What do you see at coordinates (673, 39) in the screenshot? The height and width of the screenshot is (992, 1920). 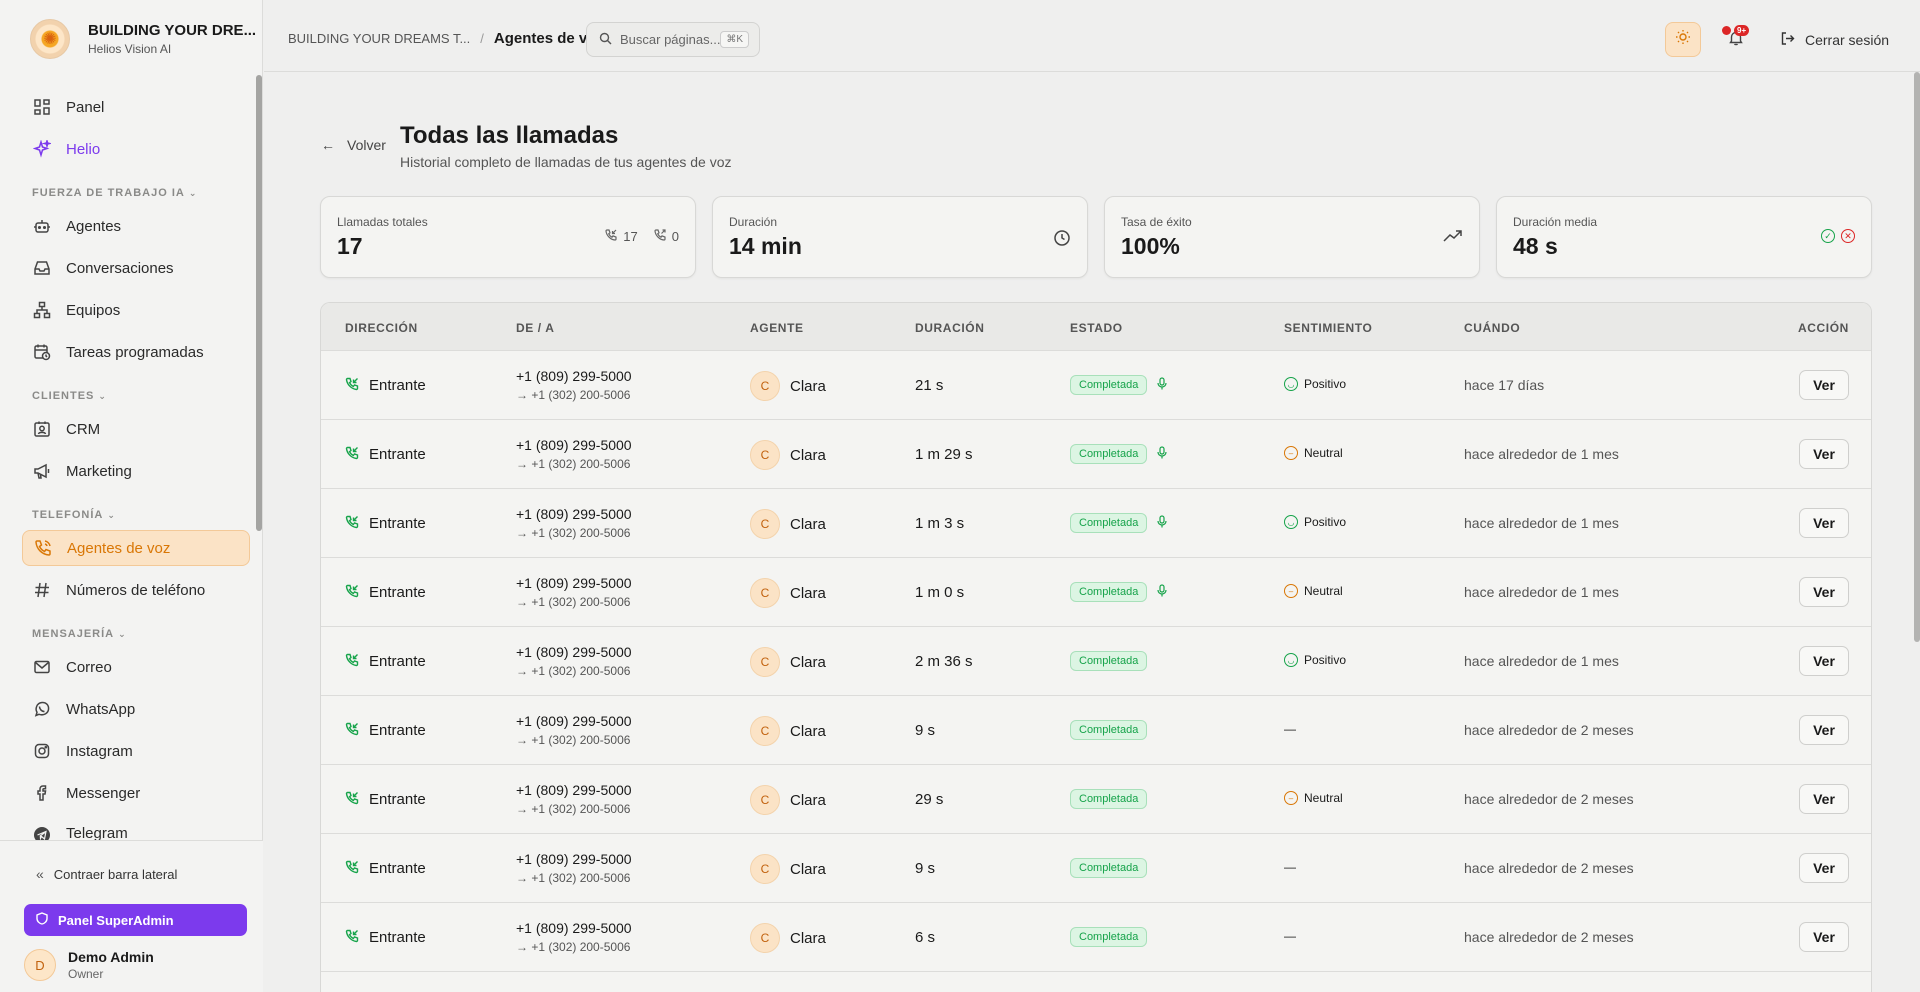 I see `search-input: Buscar páginas... ⌘K` at bounding box center [673, 39].